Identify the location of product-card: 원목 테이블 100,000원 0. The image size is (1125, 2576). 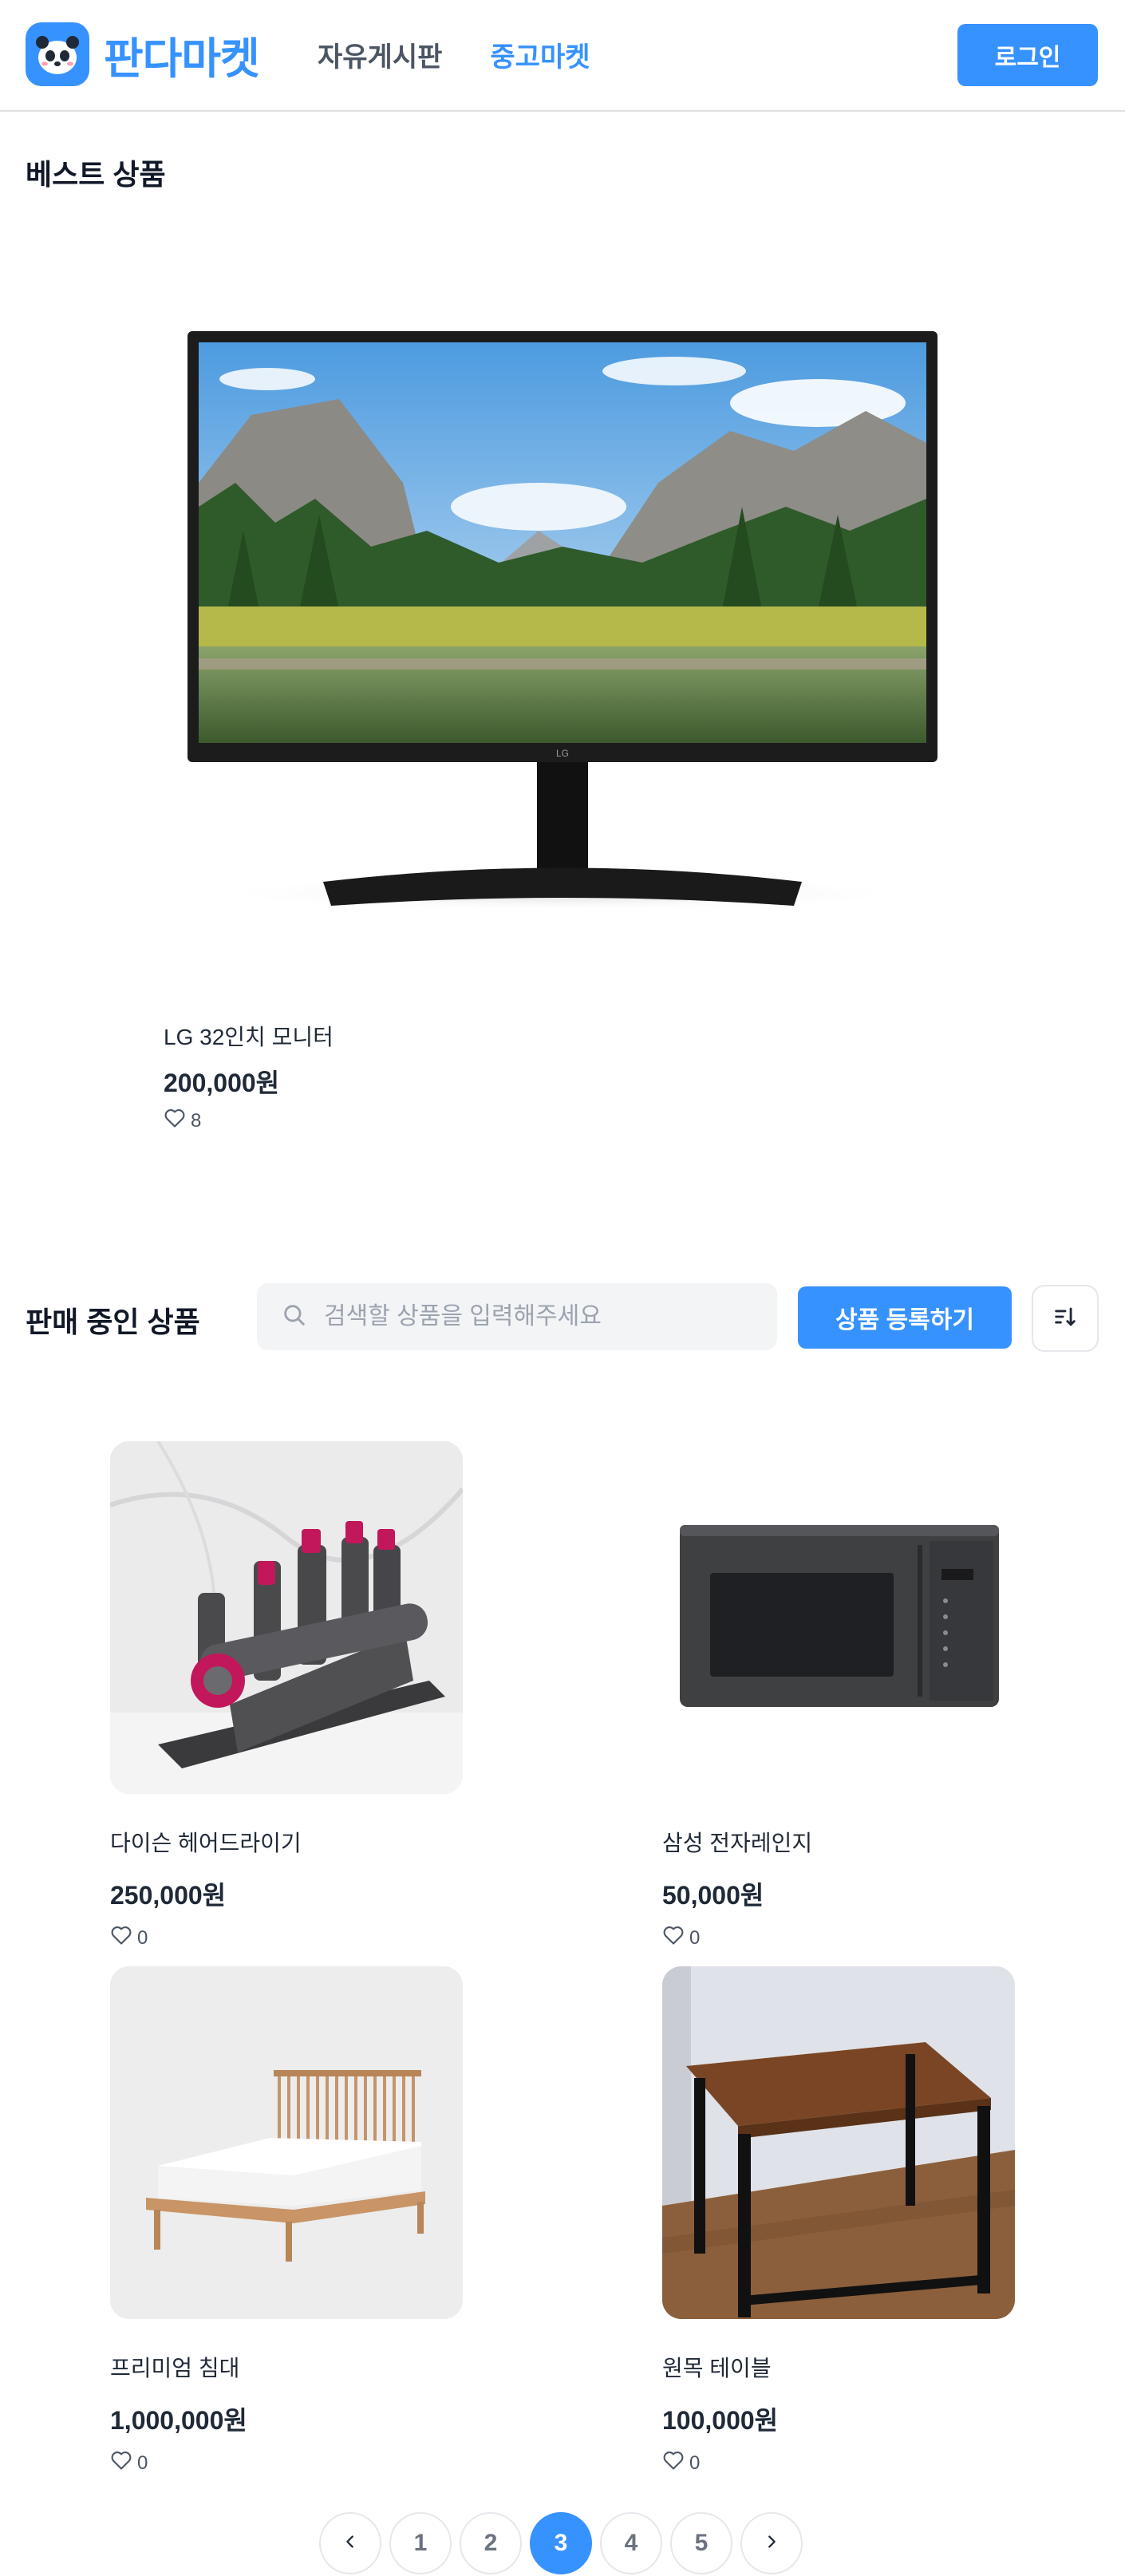
(838, 2221).